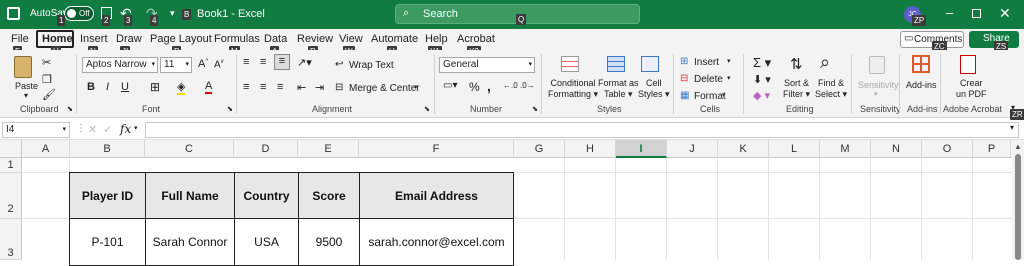 The width and height of the screenshot is (1024, 266). What do you see at coordinates (510, 85) in the screenshot?
I see `increase-decimal-icon: ←.0` at bounding box center [510, 85].